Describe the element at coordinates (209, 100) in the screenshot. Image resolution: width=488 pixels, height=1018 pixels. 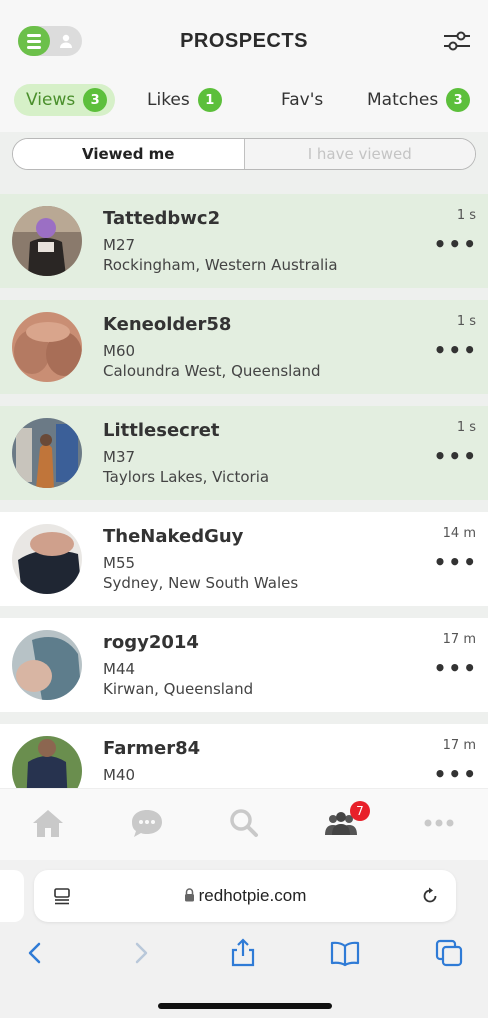
I see `tab-likes-count: 1` at that location.